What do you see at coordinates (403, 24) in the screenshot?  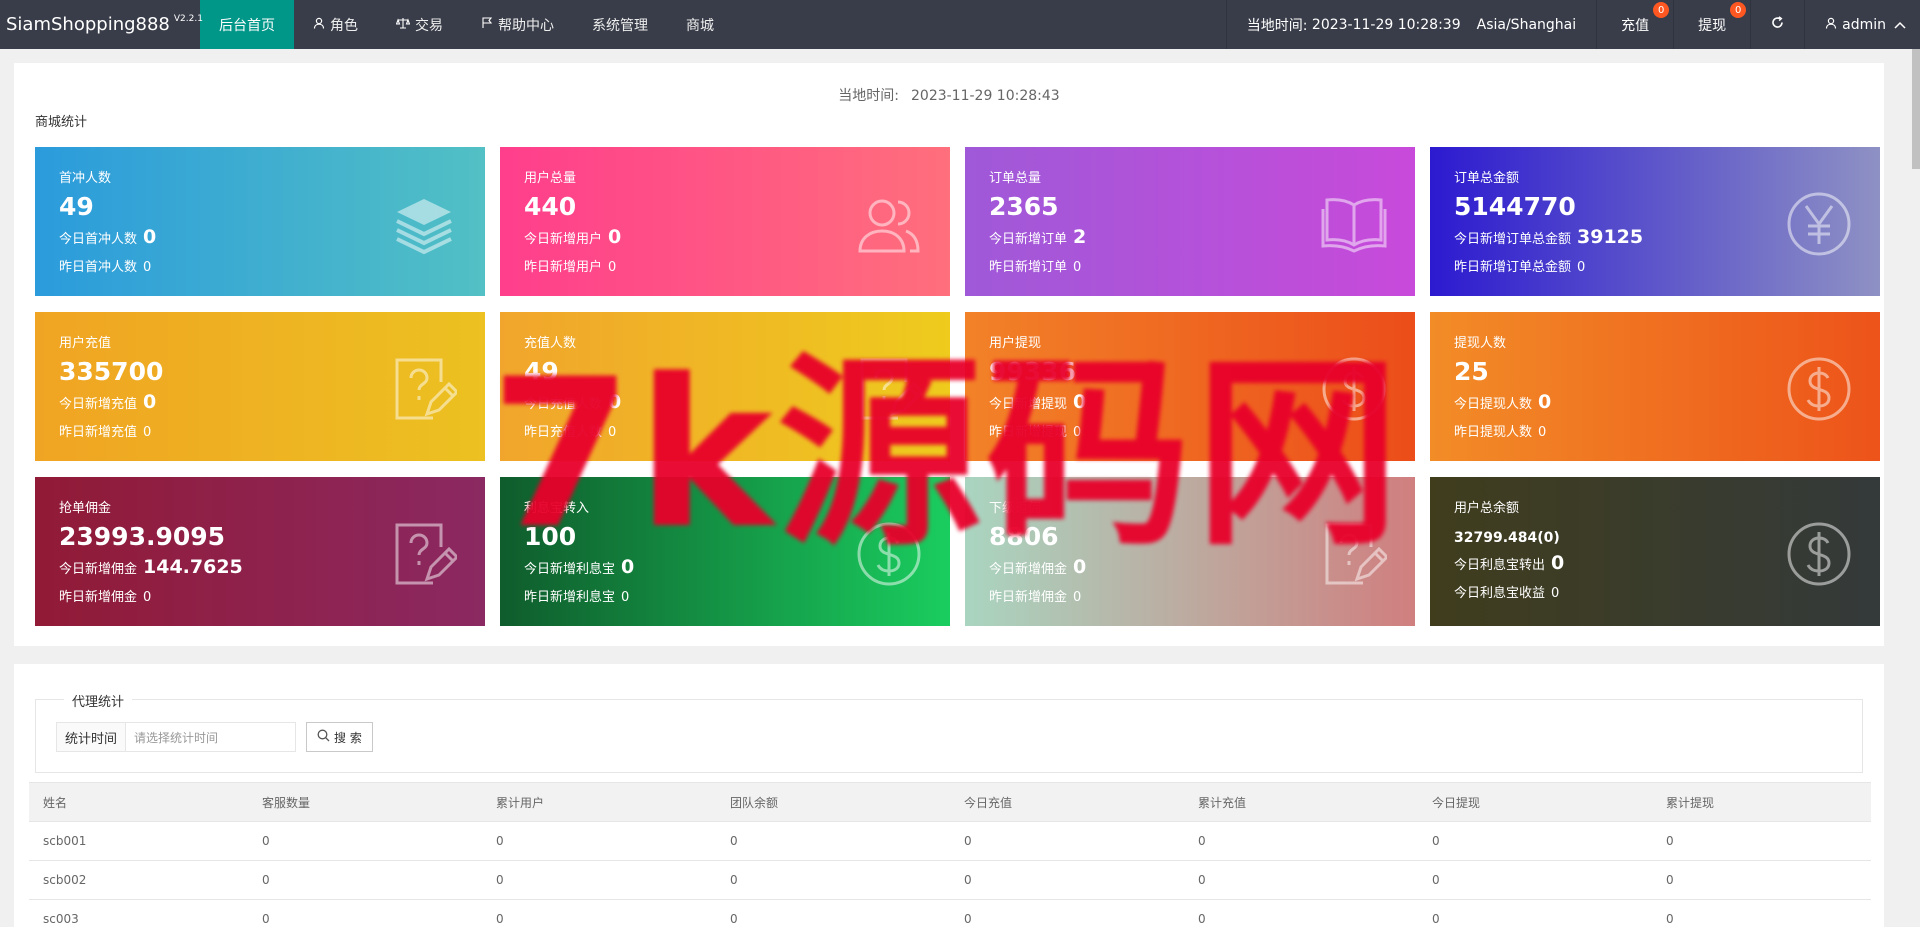 I see `scale-icon` at bounding box center [403, 24].